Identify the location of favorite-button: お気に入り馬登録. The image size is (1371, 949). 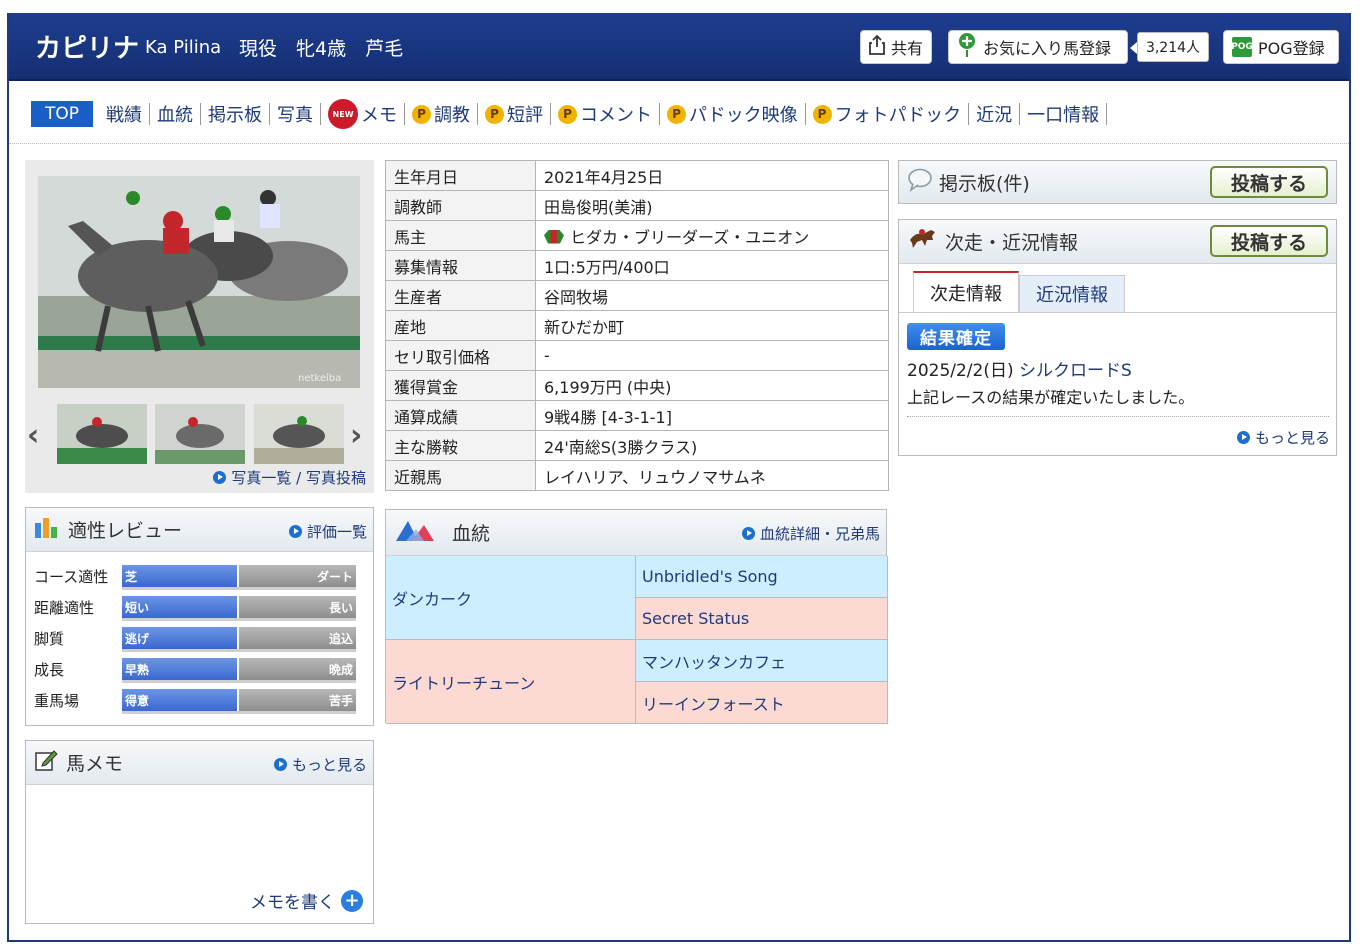
(1038, 47).